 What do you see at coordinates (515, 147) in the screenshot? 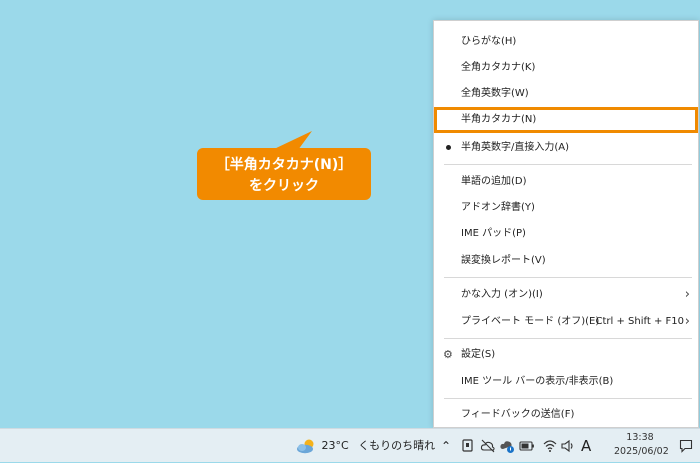
I see `menu-item-label: 半角英数字/直接入力(A)` at bounding box center [515, 147].